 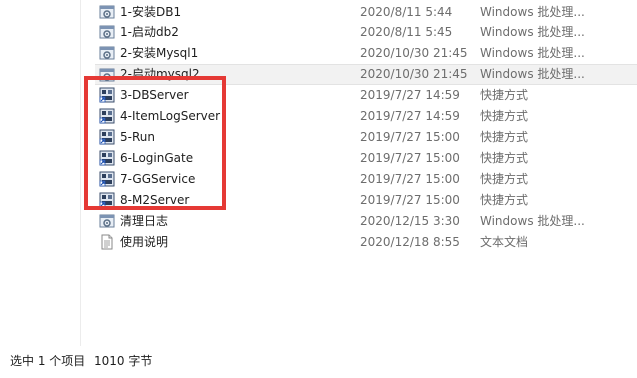 I want to click on file-name: 7-GGService, so click(x=158, y=179).